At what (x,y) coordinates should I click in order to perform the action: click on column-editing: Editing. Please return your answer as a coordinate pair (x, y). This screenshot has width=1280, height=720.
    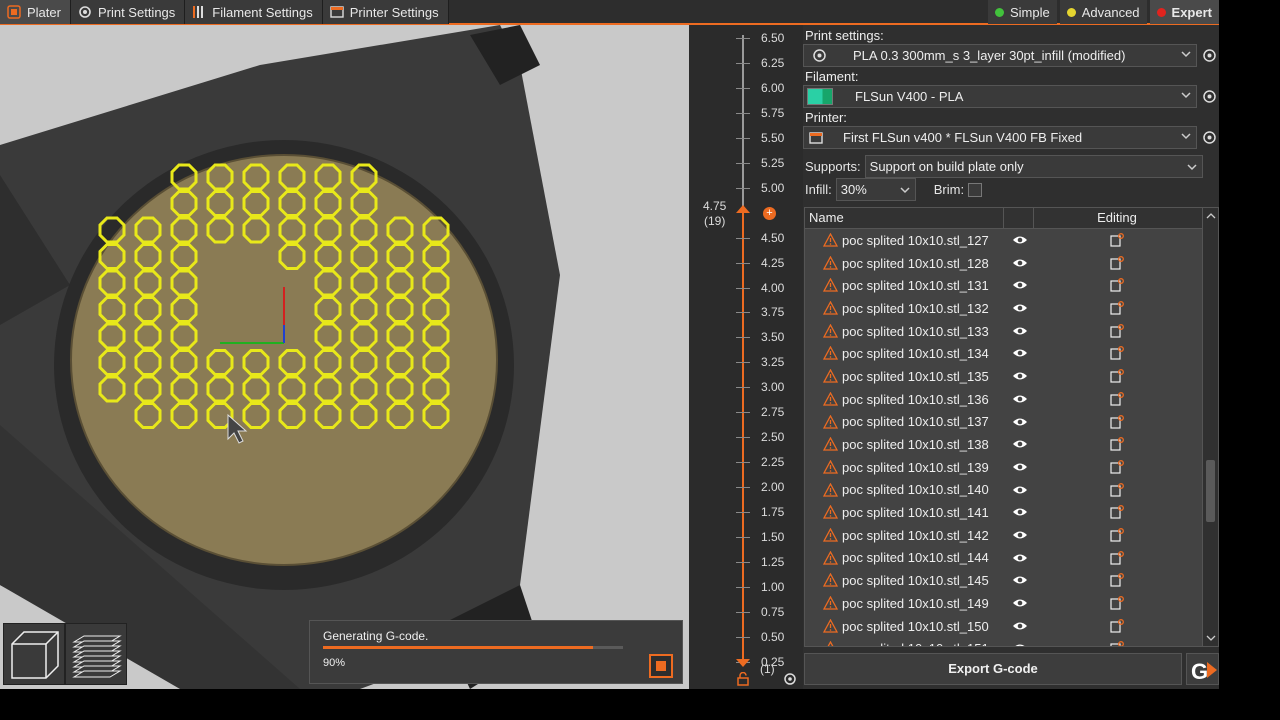
    Looking at the image, I should click on (1117, 218).